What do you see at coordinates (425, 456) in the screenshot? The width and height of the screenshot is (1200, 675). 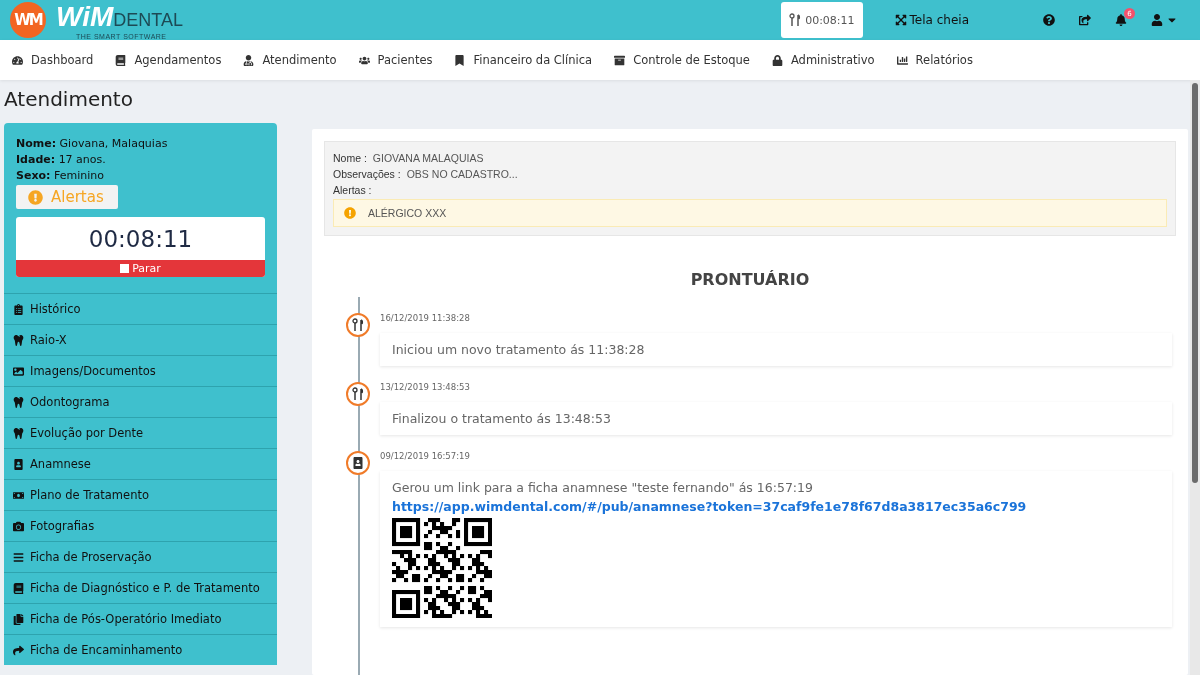 I see `entry-date: 09/12/2019 16:57:19` at bounding box center [425, 456].